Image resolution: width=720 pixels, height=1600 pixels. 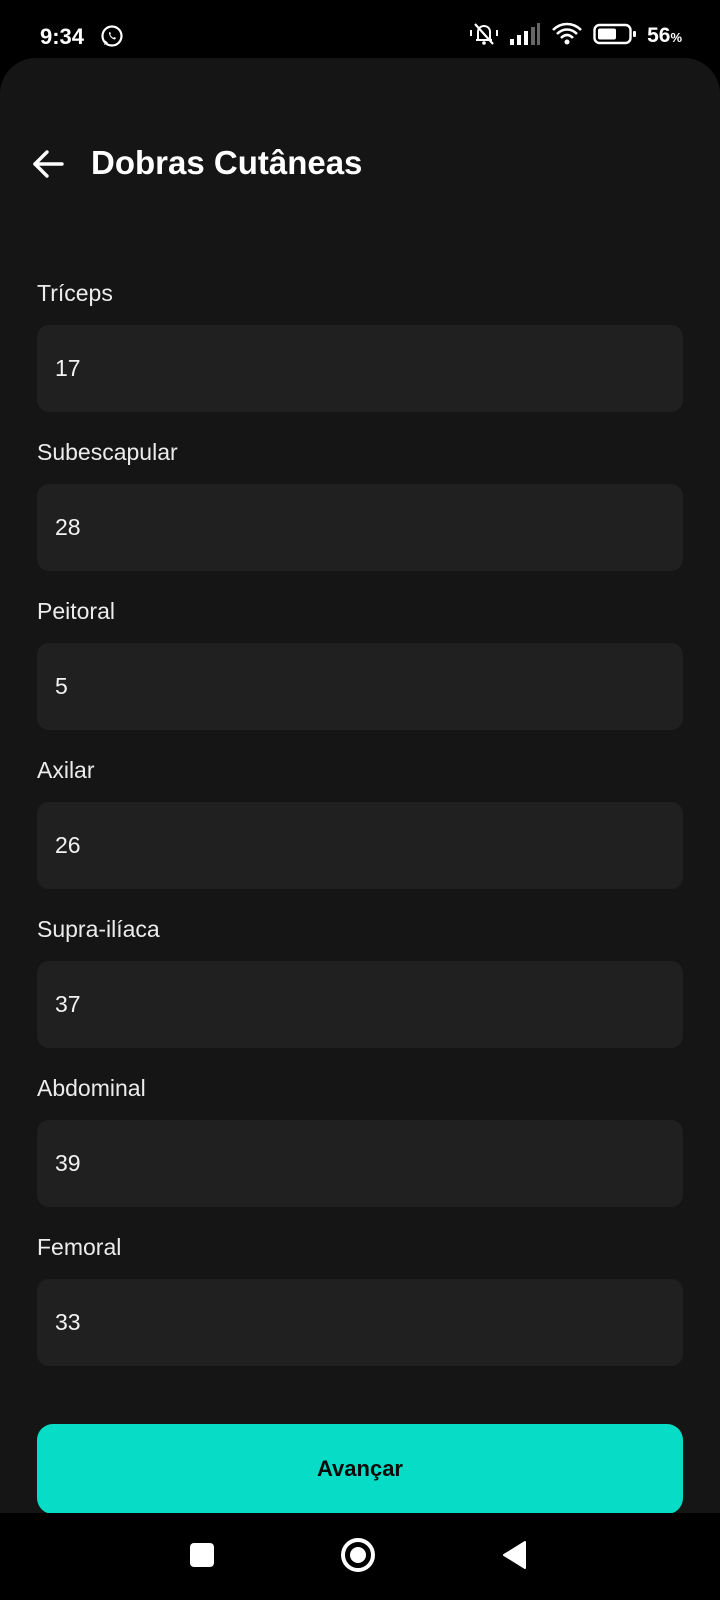 I want to click on whatsapp-icon, so click(x=112, y=36).